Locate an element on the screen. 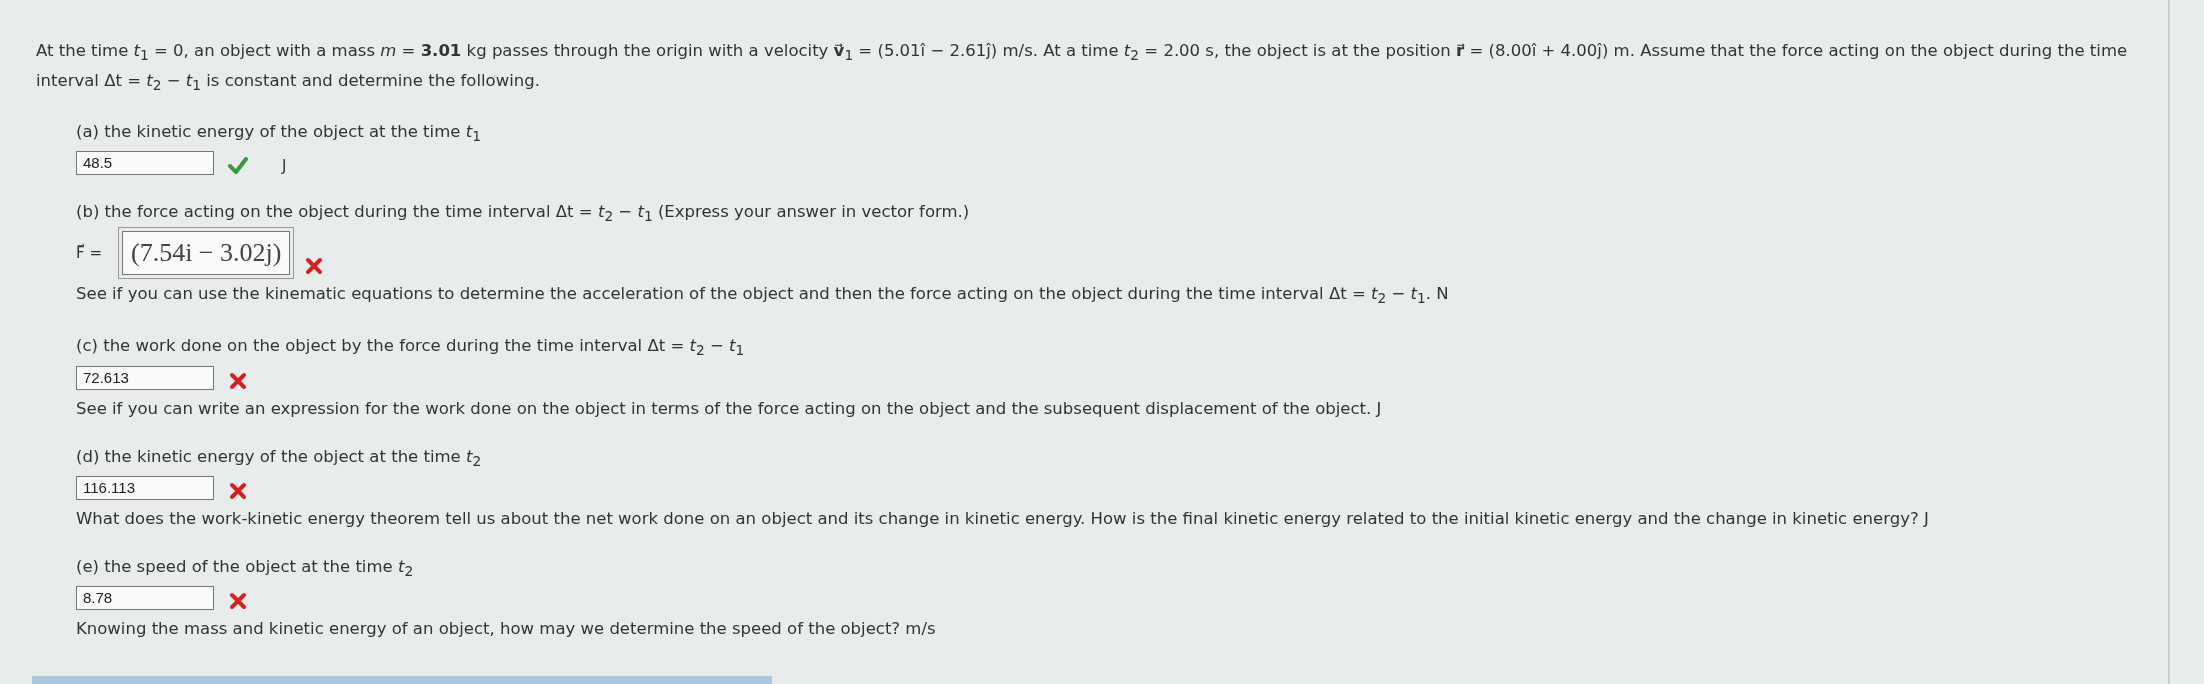  unit-label: J is located at coordinates (284, 165).